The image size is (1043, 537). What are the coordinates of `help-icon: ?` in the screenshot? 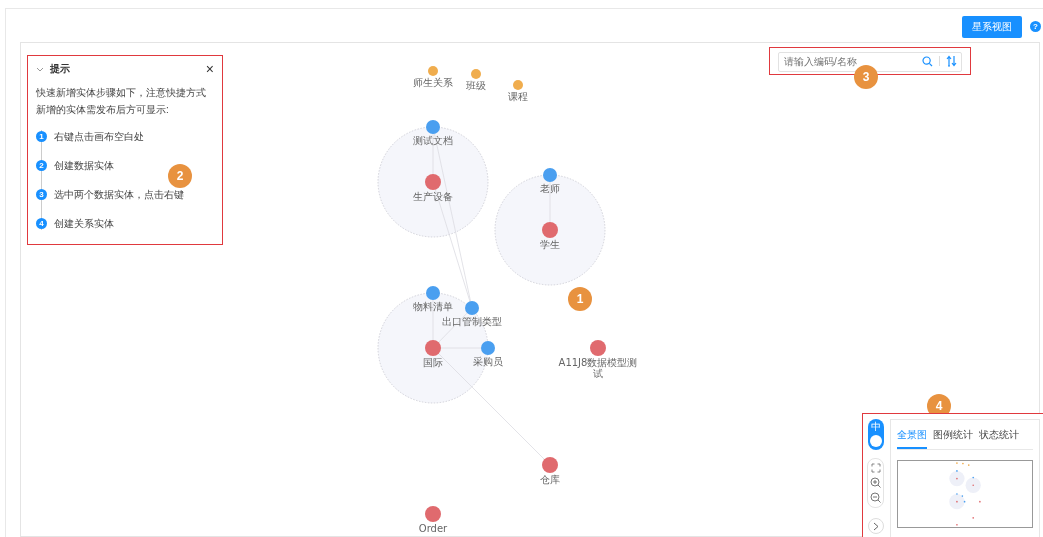 It's located at (1035, 26).